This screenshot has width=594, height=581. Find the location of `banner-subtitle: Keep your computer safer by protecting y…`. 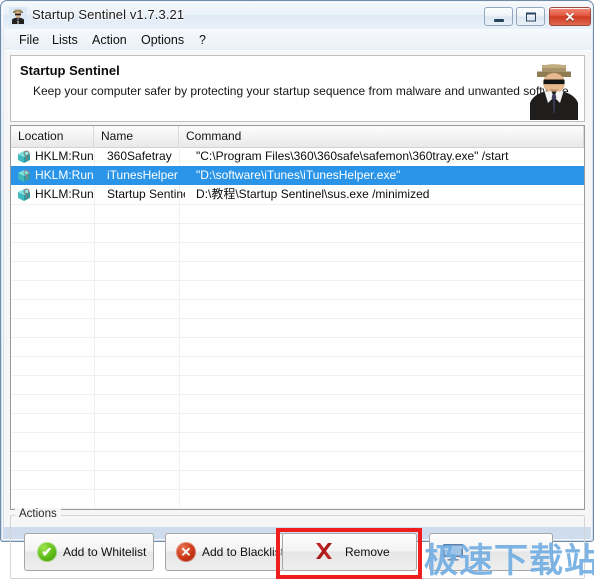

banner-subtitle: Keep your computer safer by protecting y… is located at coordinates (301, 91).